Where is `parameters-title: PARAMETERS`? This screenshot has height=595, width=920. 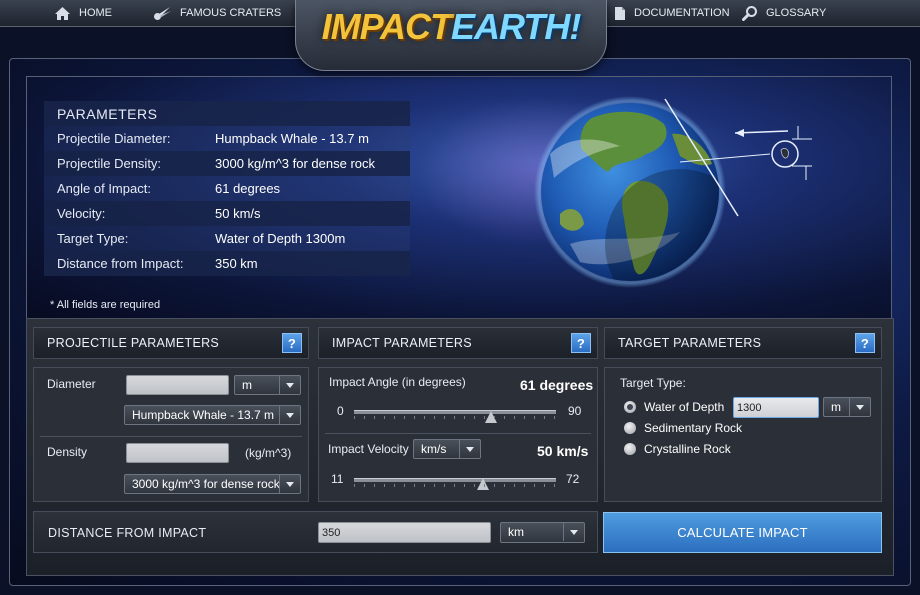
parameters-title: PARAMETERS is located at coordinates (107, 113).